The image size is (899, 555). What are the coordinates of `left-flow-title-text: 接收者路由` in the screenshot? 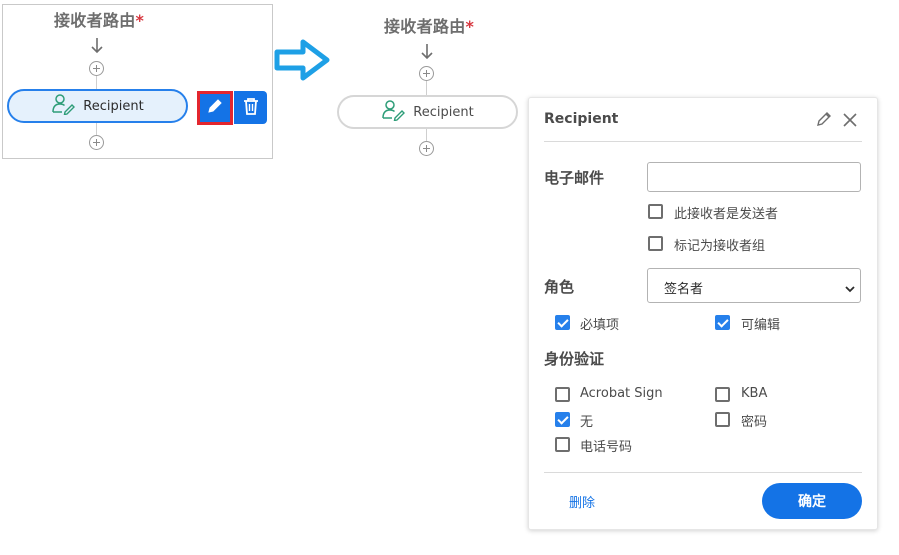 It's located at (95, 20).